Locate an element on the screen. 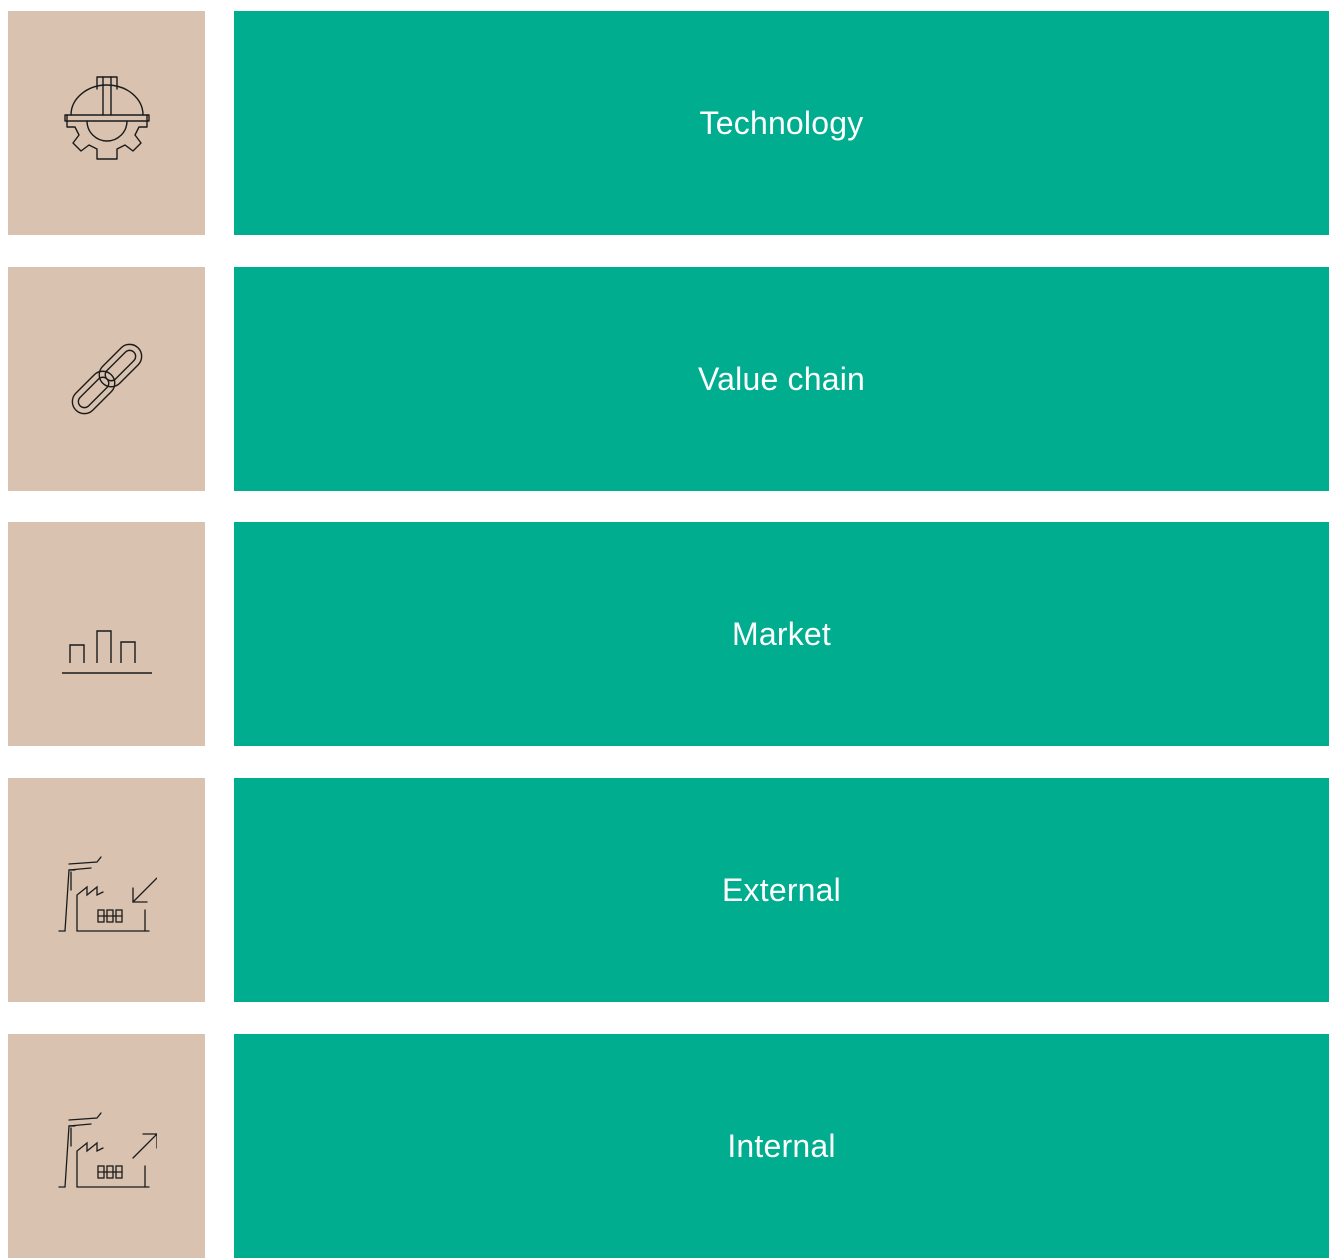 Image resolution: width=1329 pixels, height=1258 pixels. category-label: External is located at coordinates (781, 889).